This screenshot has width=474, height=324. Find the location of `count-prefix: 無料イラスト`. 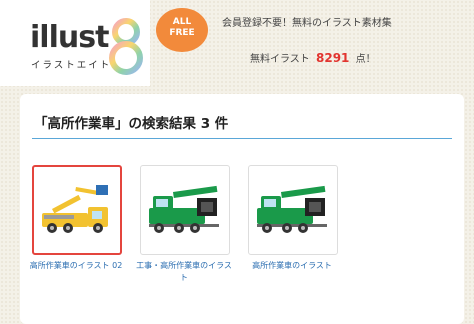

count-prefix: 無料イラスト is located at coordinates (280, 59).